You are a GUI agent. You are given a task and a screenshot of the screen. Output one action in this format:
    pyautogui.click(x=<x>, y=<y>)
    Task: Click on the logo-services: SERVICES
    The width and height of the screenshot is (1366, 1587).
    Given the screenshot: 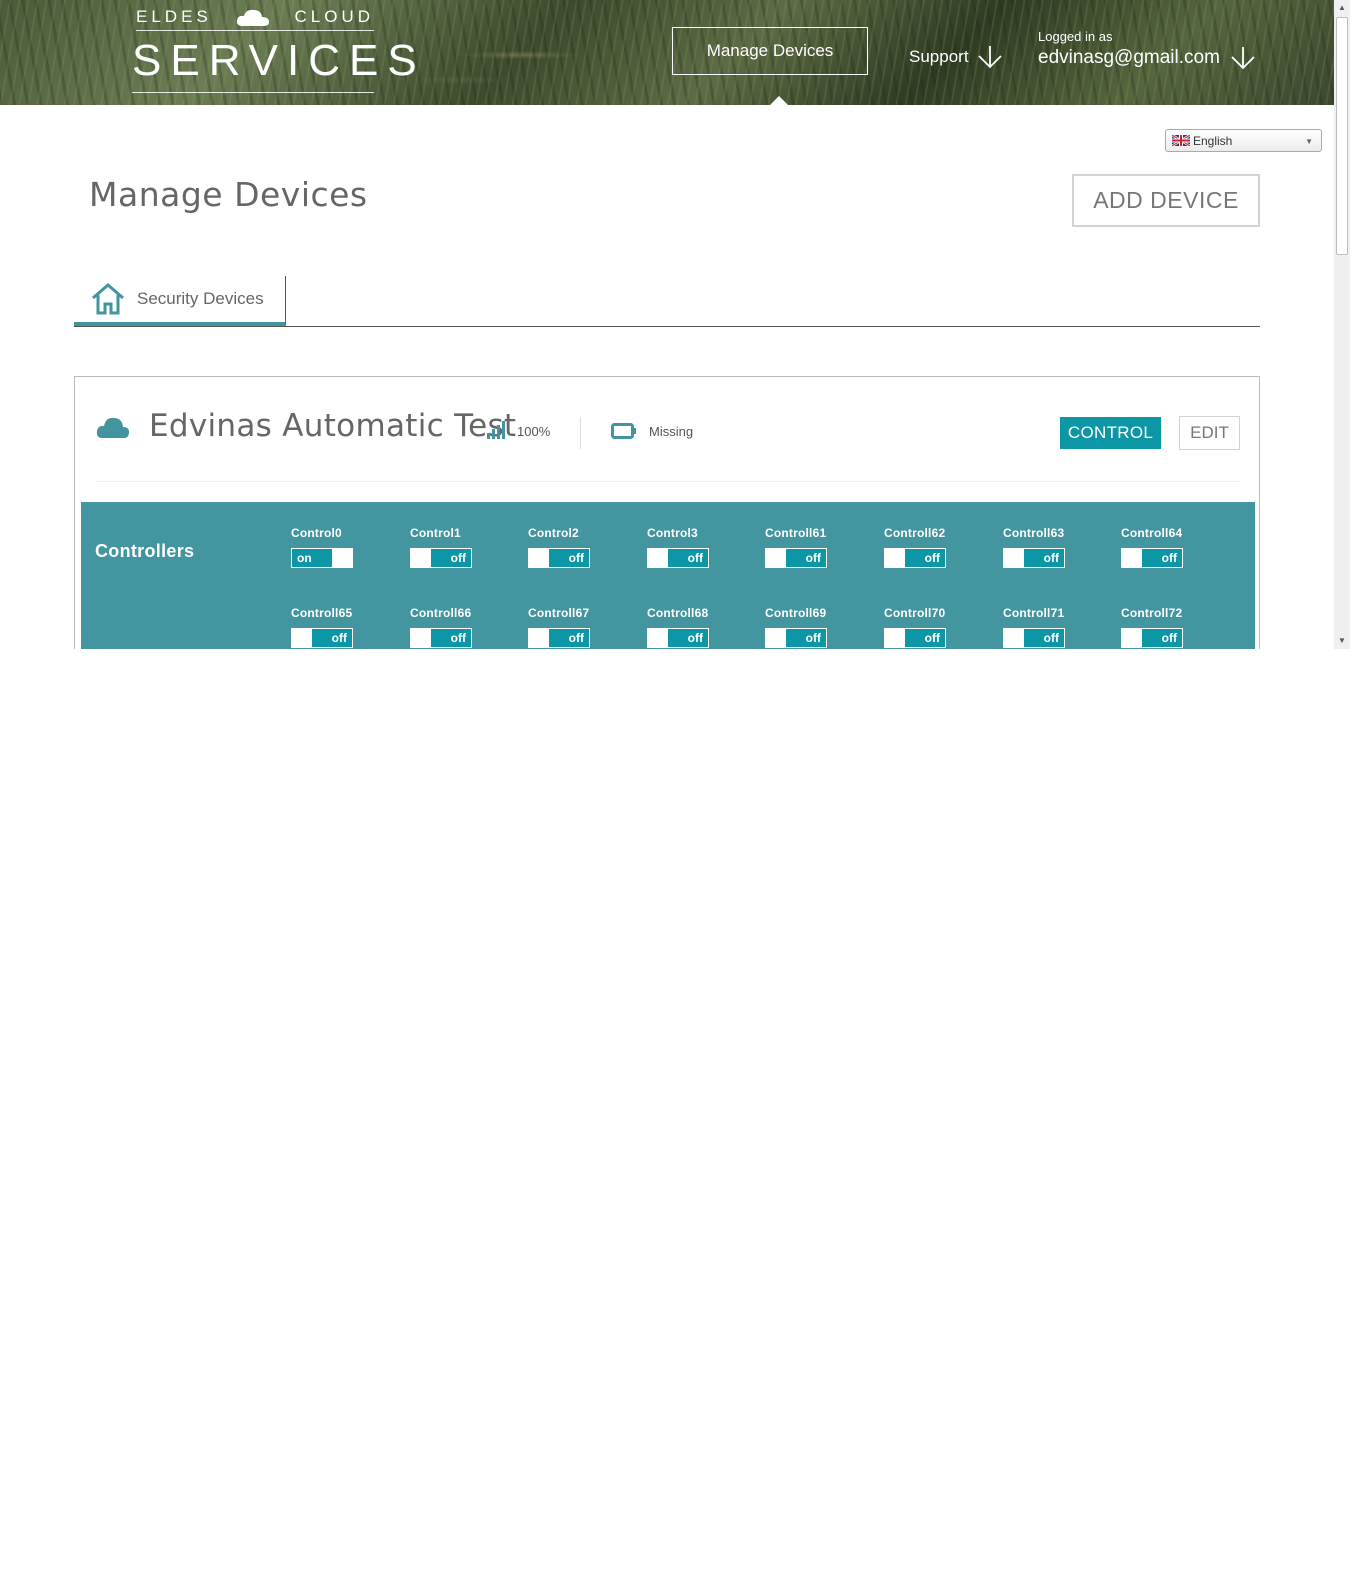 What is the action you would take?
    pyautogui.click(x=274, y=64)
    